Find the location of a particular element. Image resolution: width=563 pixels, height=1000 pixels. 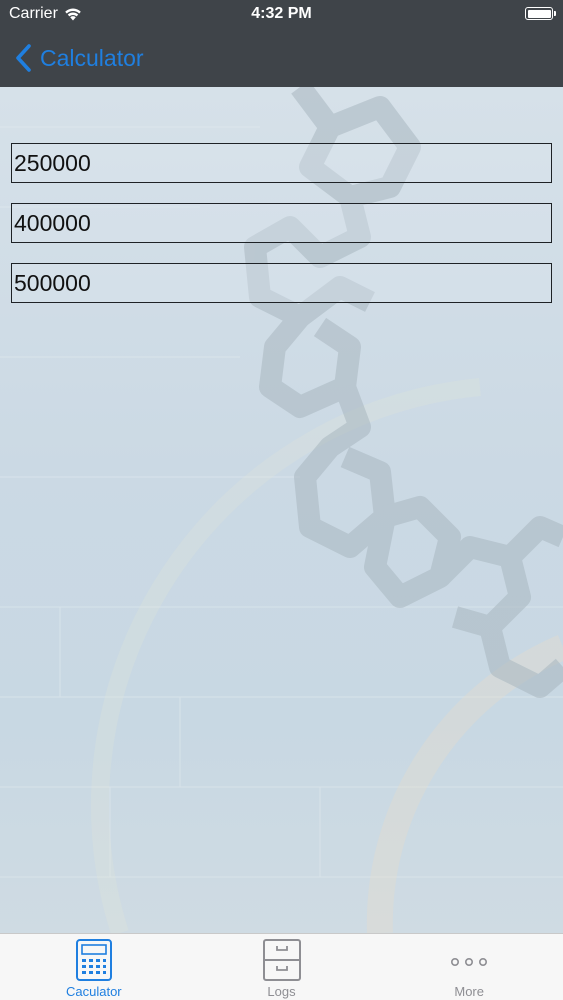

calculator-icon is located at coordinates (93, 960).